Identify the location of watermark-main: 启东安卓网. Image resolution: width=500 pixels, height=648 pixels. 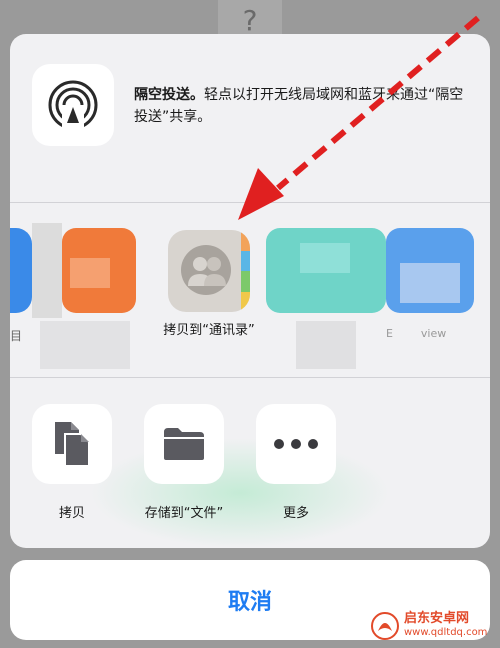
(437, 618).